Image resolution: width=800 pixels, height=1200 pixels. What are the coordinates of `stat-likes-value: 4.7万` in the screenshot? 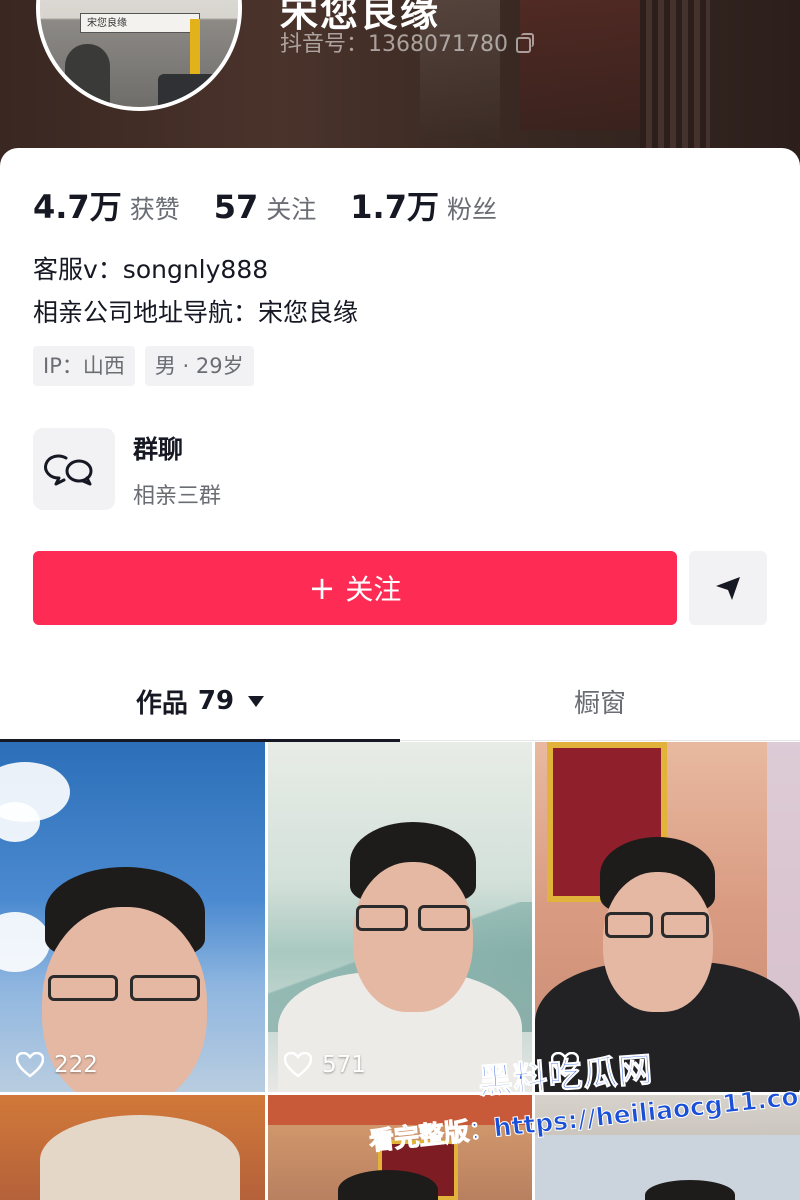 It's located at (77, 207).